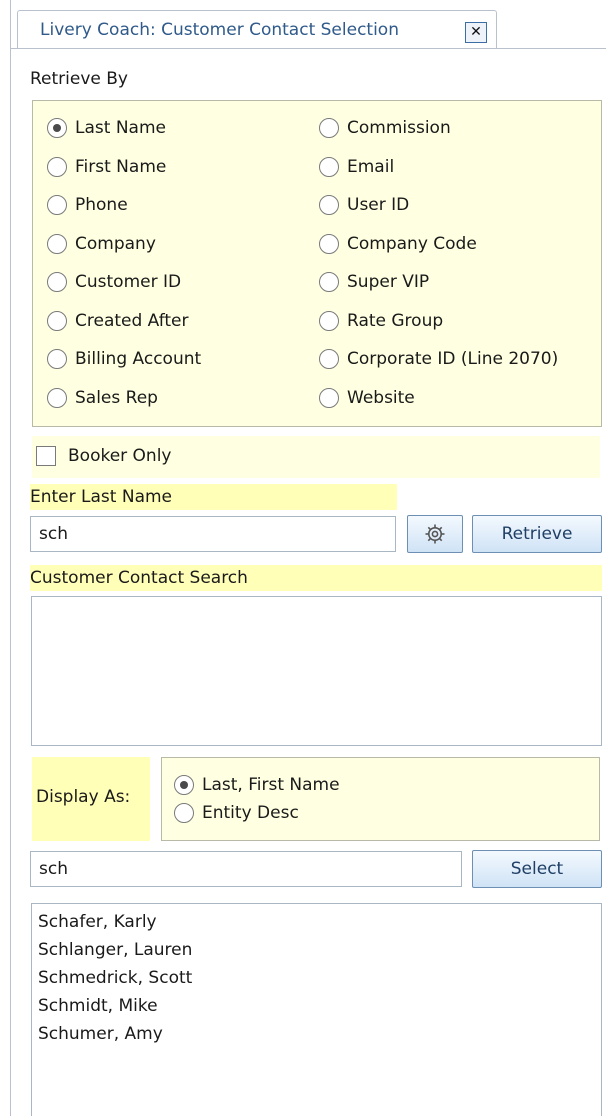 The image size is (606, 1116). I want to click on retrieve-option-label: Email, so click(371, 166).